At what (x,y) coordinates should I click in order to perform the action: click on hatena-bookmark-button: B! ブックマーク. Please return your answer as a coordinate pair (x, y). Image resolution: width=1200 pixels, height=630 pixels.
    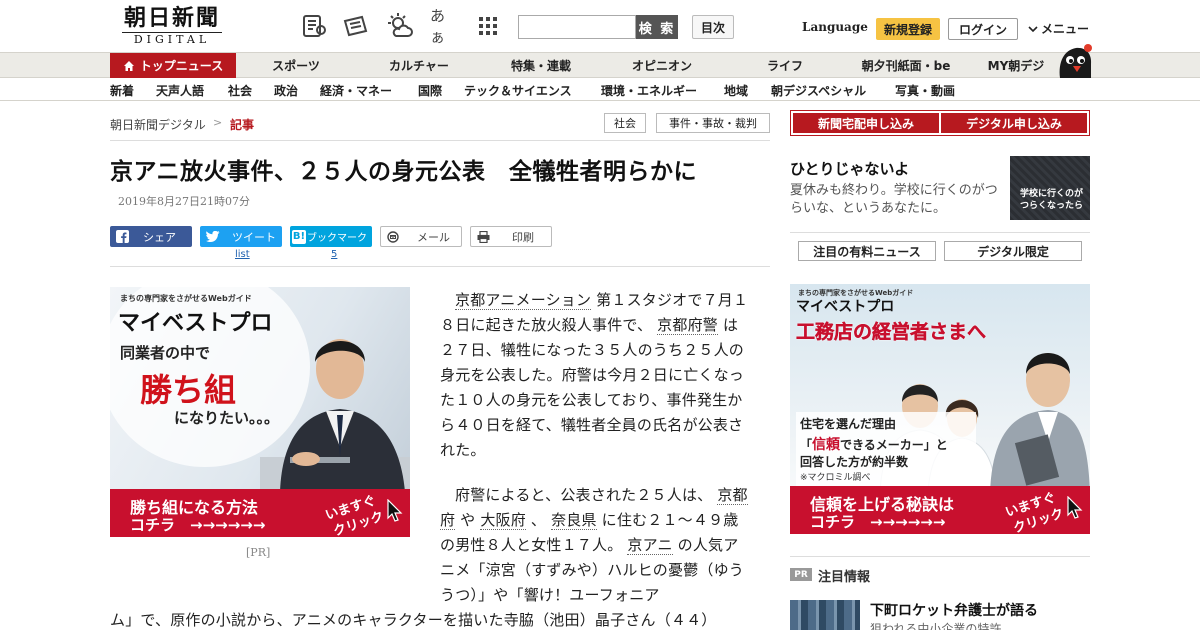
    Looking at the image, I should click on (331, 236).